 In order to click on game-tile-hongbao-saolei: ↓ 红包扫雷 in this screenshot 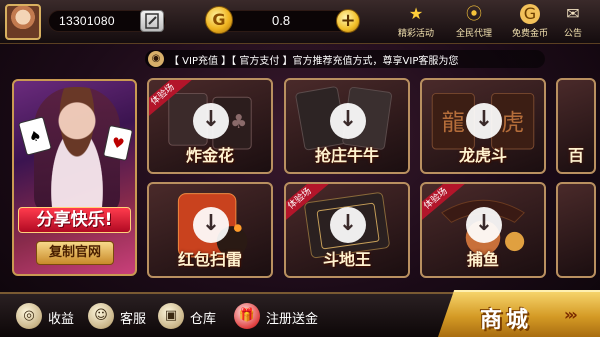, I will do `click(210, 230)`.